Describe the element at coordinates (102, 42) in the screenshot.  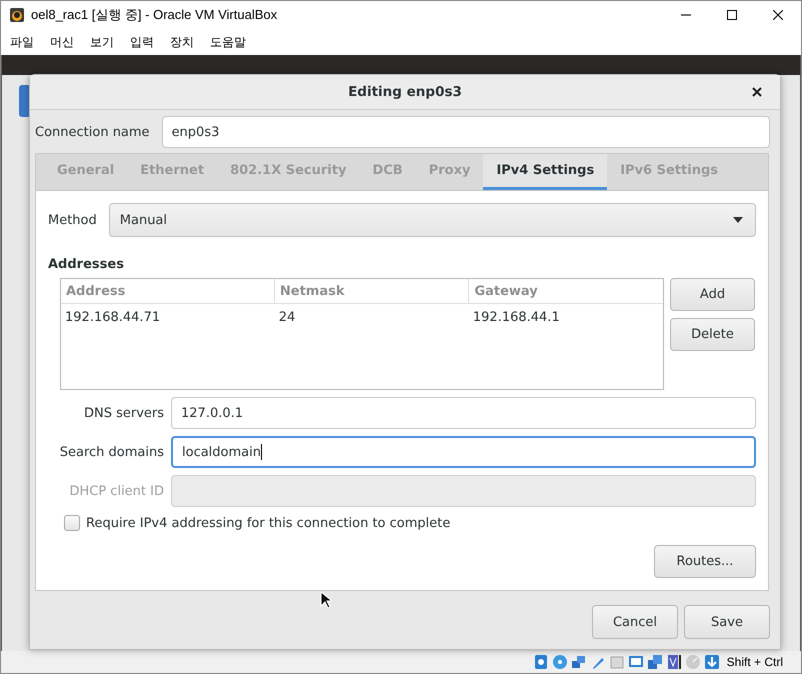
I see `menu-item: 보기` at that location.